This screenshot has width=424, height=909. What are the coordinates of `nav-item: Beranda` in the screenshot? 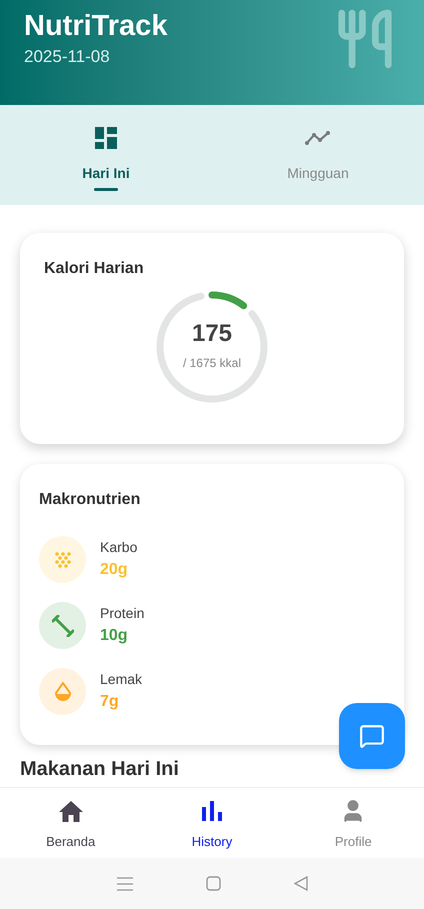 It's located at (71, 823).